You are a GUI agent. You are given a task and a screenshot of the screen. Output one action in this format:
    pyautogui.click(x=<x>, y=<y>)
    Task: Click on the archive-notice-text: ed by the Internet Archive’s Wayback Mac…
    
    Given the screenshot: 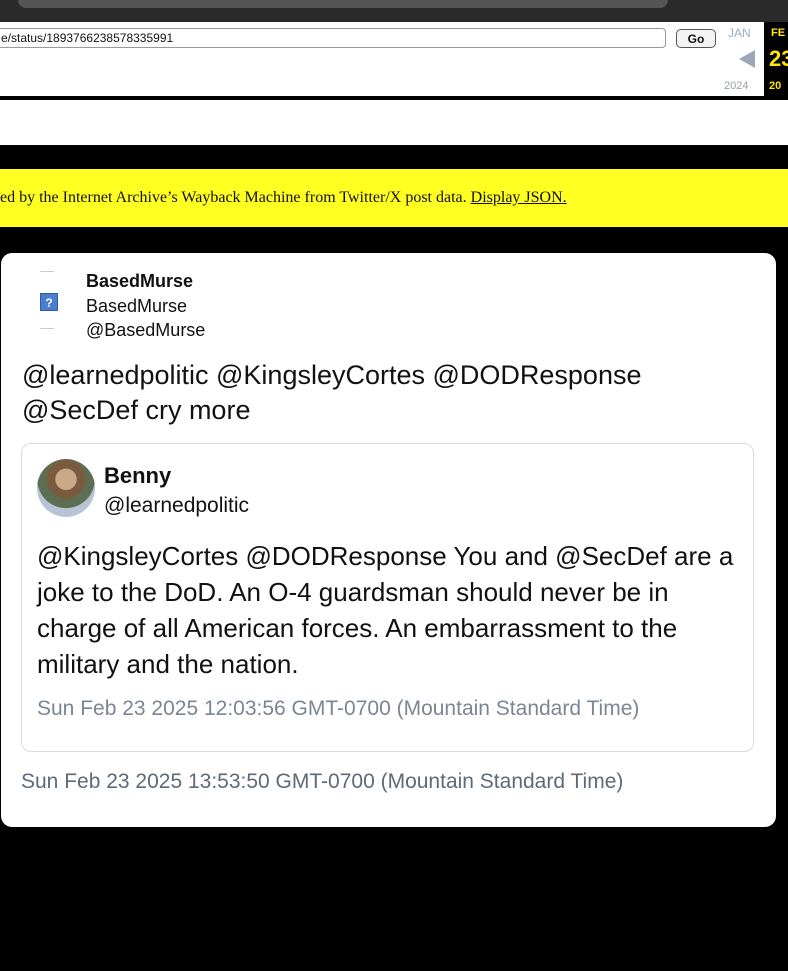 What is the action you would take?
    pyautogui.click(x=283, y=198)
    